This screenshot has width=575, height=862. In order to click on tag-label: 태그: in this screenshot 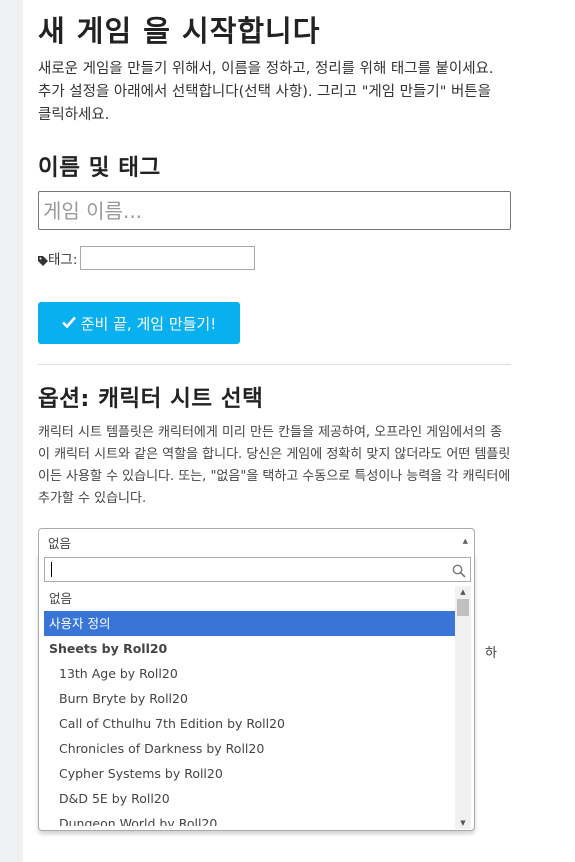, I will do `click(63, 260)`.